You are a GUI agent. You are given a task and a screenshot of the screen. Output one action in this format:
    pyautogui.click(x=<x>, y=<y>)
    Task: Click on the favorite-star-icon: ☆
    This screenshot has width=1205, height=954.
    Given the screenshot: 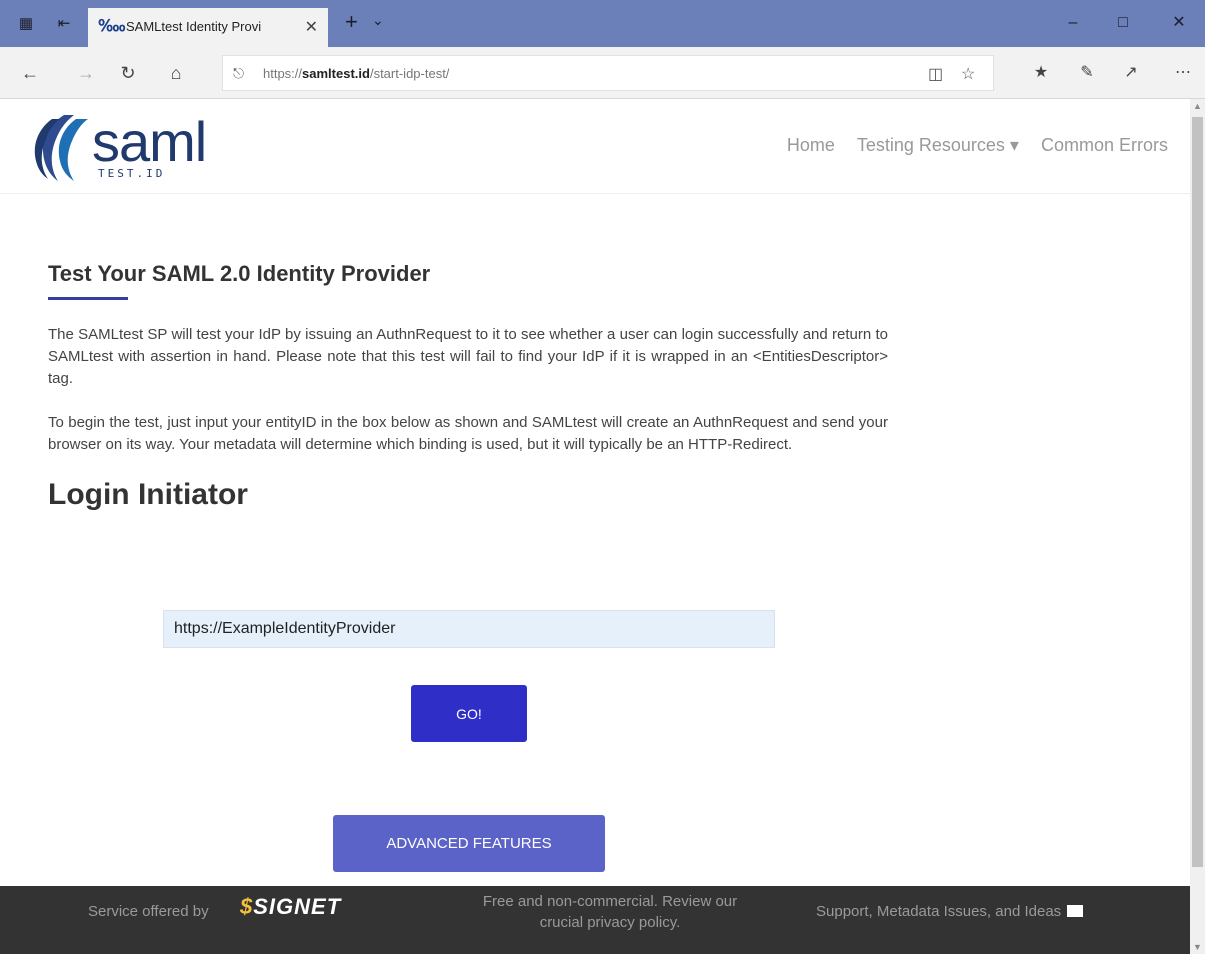 What is the action you would take?
    pyautogui.click(x=968, y=74)
    